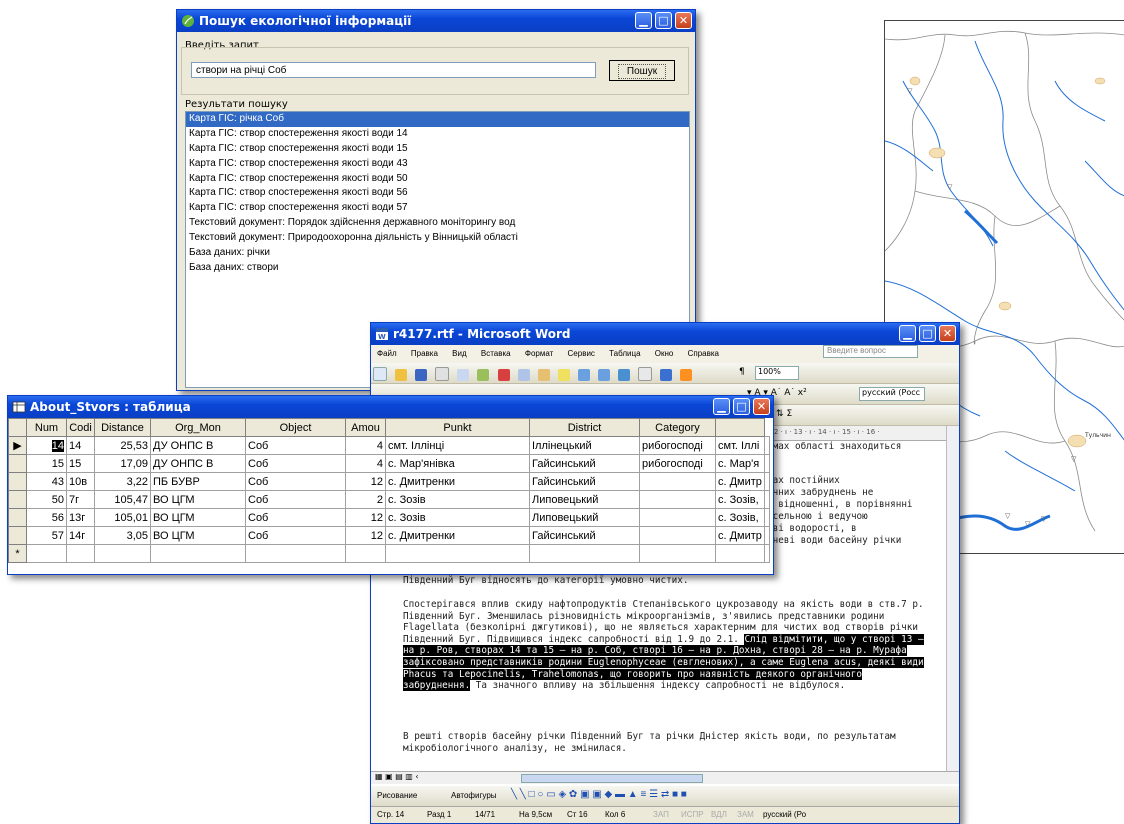  I want to click on table-cell: 7г, so click(80, 499).